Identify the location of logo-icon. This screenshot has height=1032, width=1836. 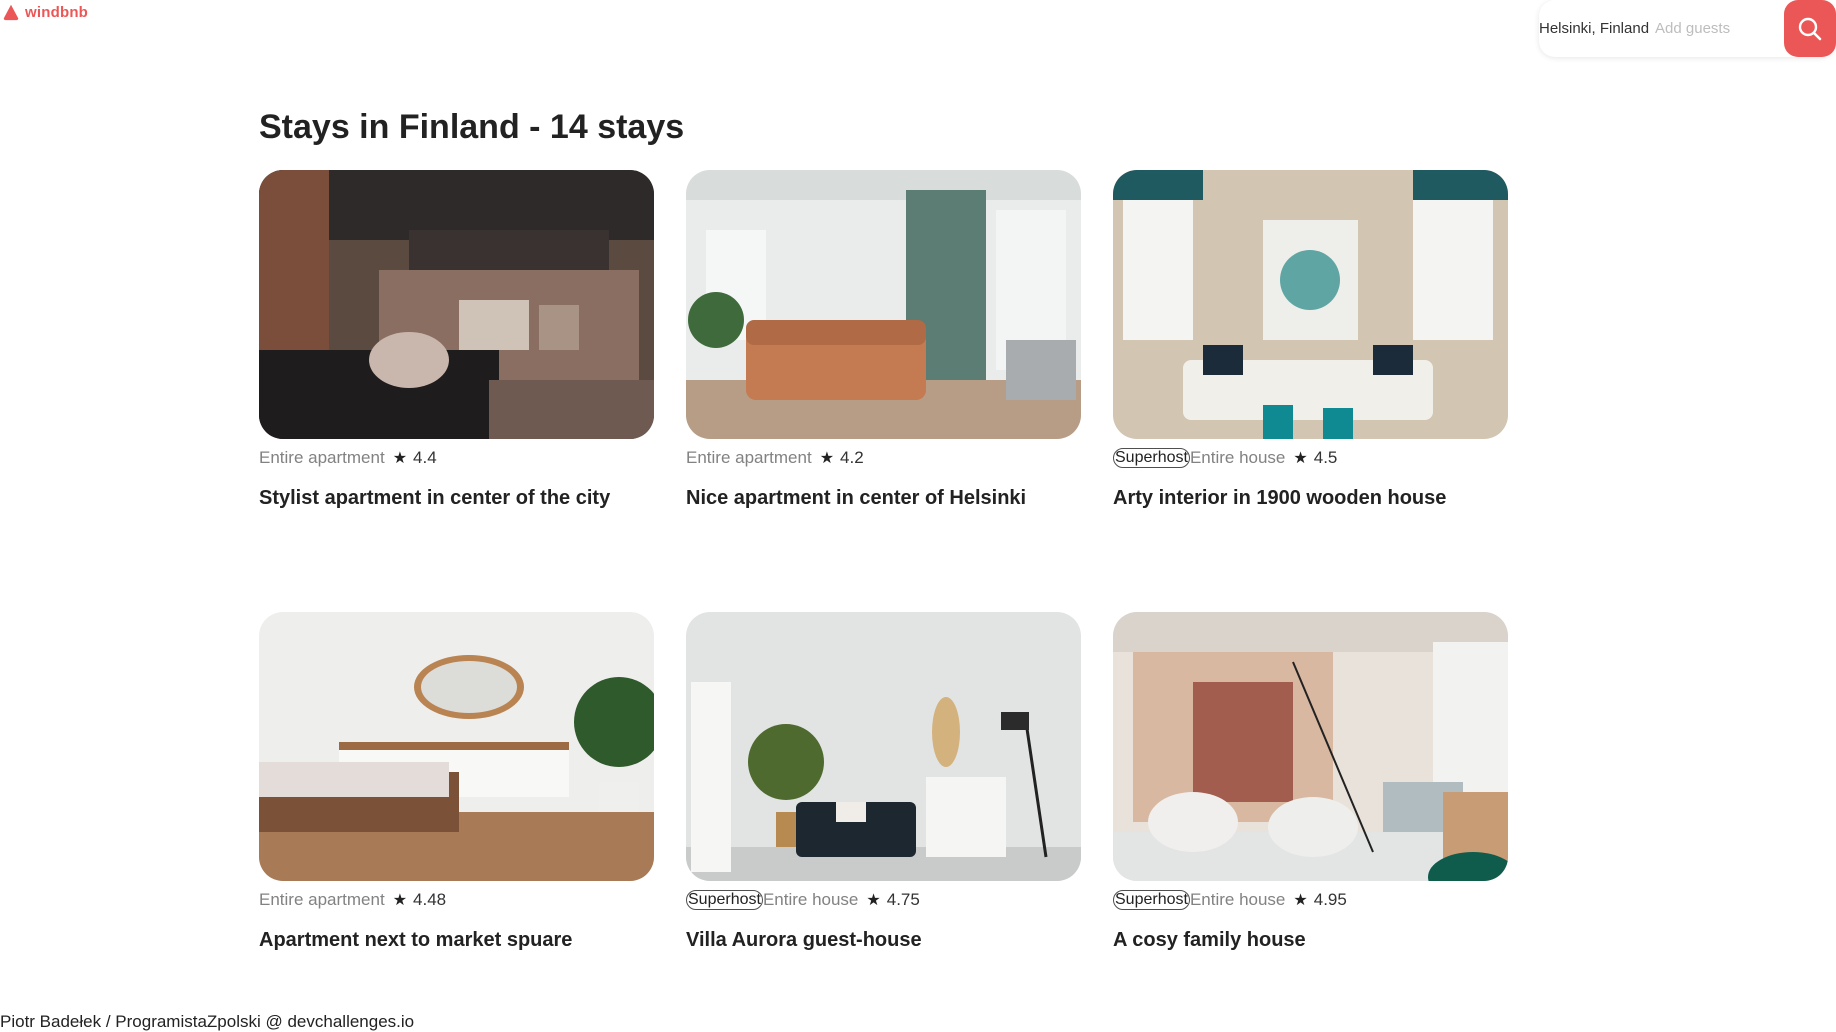
(11, 12).